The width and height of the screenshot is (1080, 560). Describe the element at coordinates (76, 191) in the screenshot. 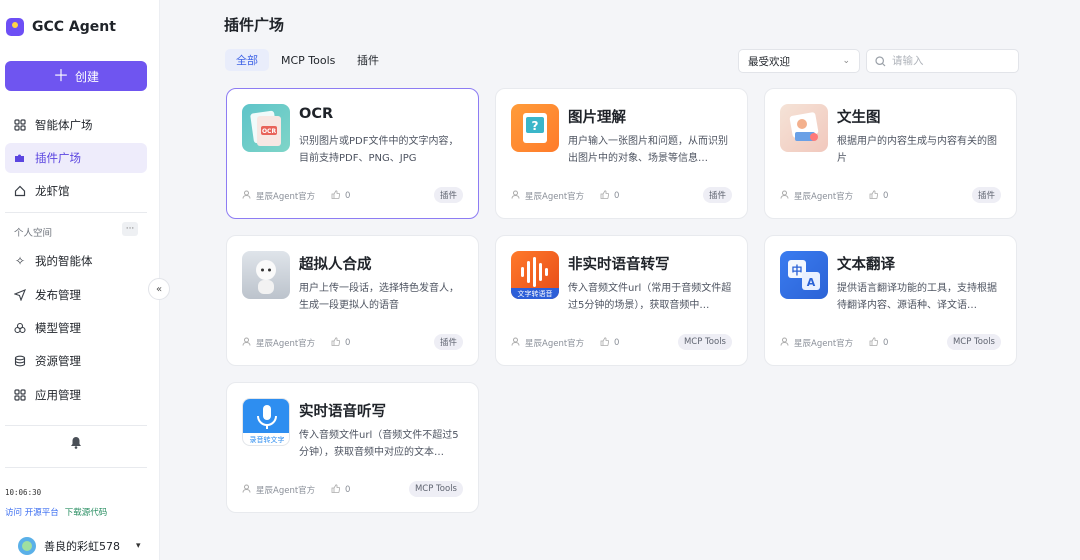

I see `sidebar-item-lobster: 龙虾馆` at that location.